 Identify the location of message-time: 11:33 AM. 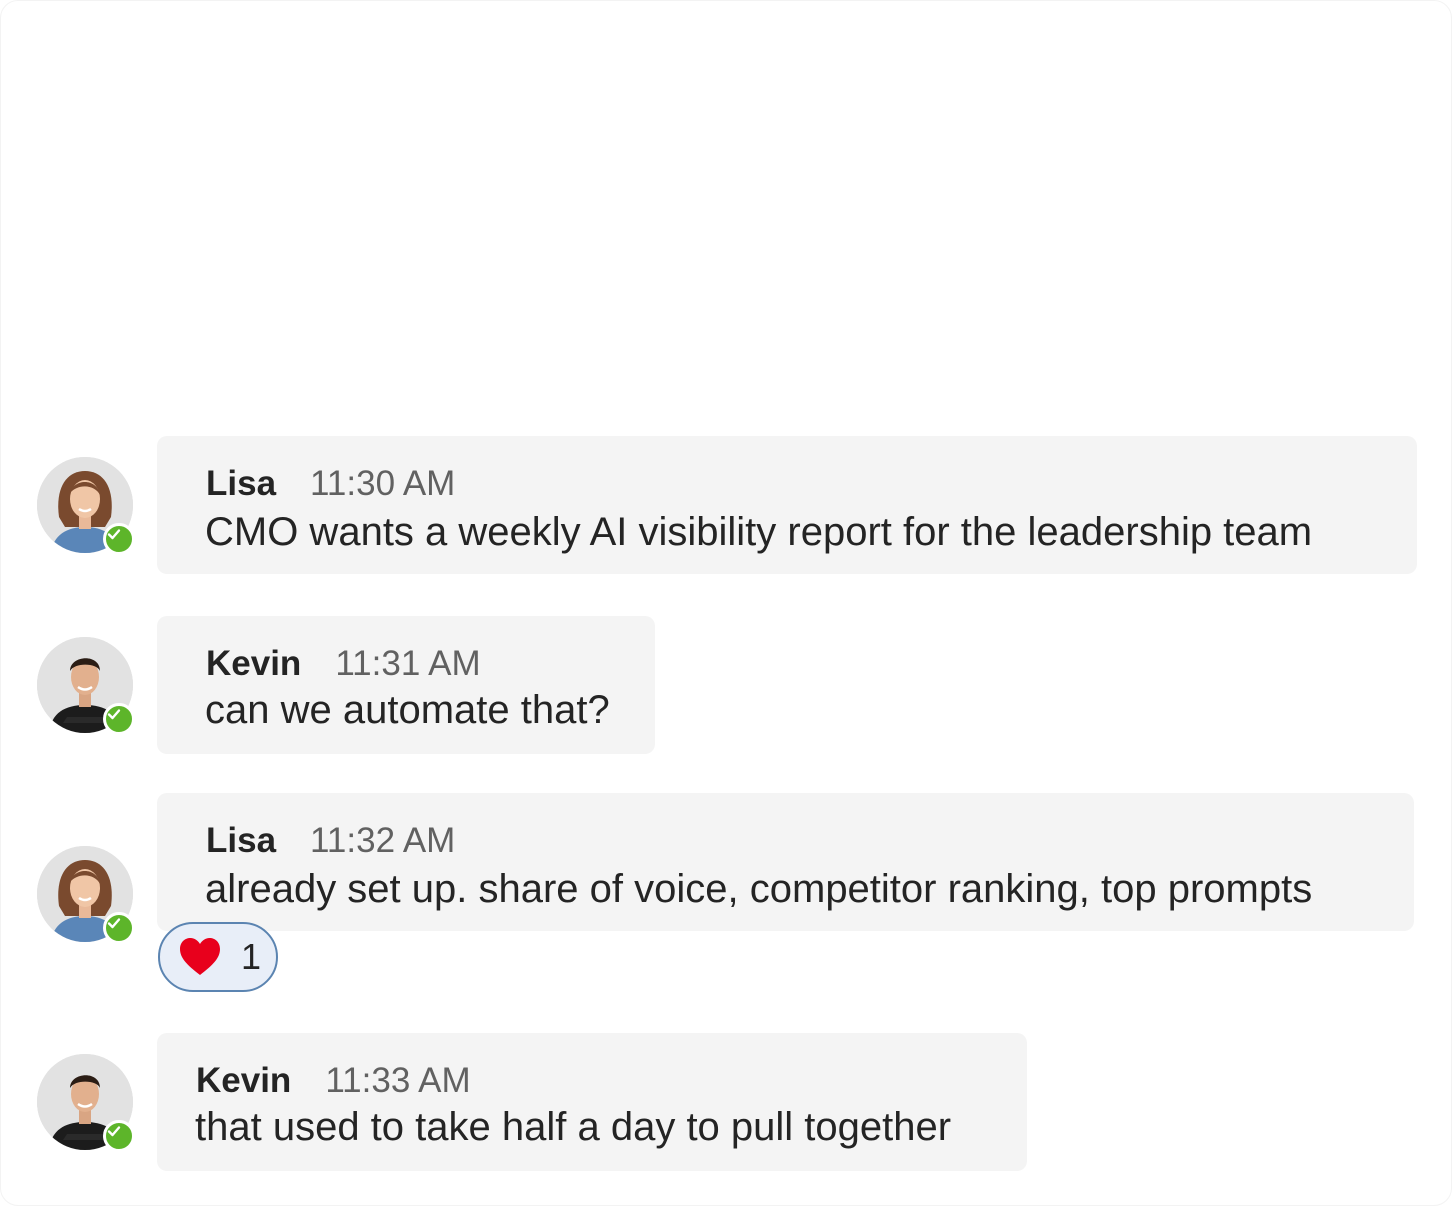
(398, 1080).